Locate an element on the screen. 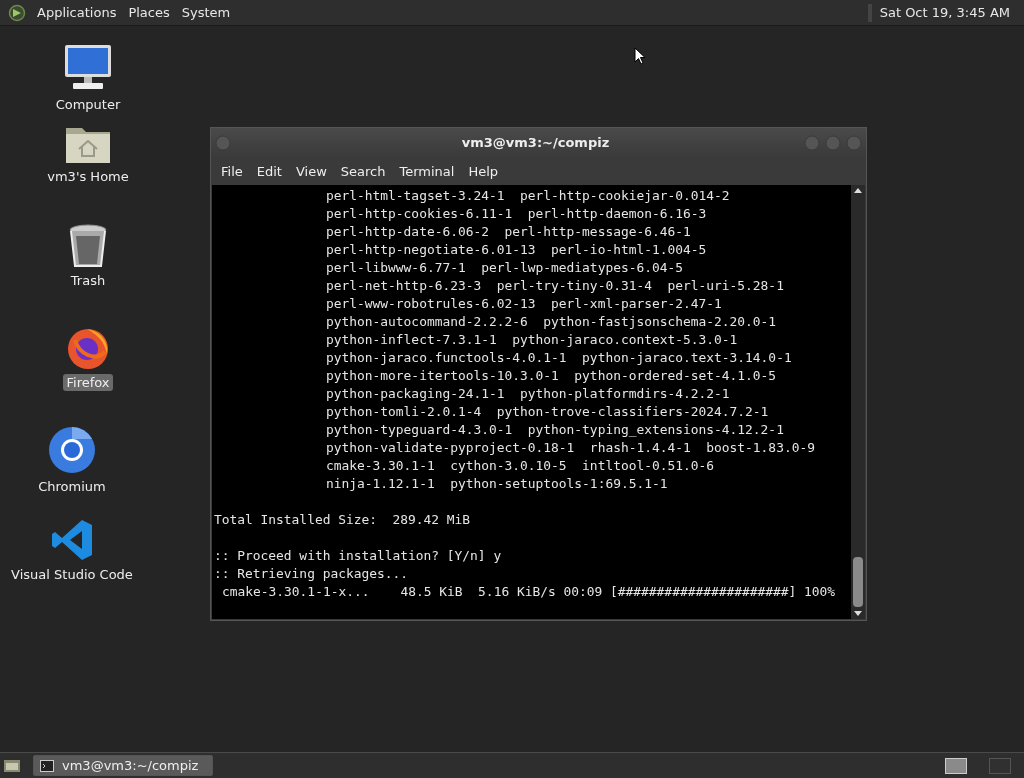 The height and width of the screenshot is (778, 1024). terminal-line: perl-html-tagset-3.24-1 perl-http-cookiejar-0.014-2 is located at coordinates (528, 196).